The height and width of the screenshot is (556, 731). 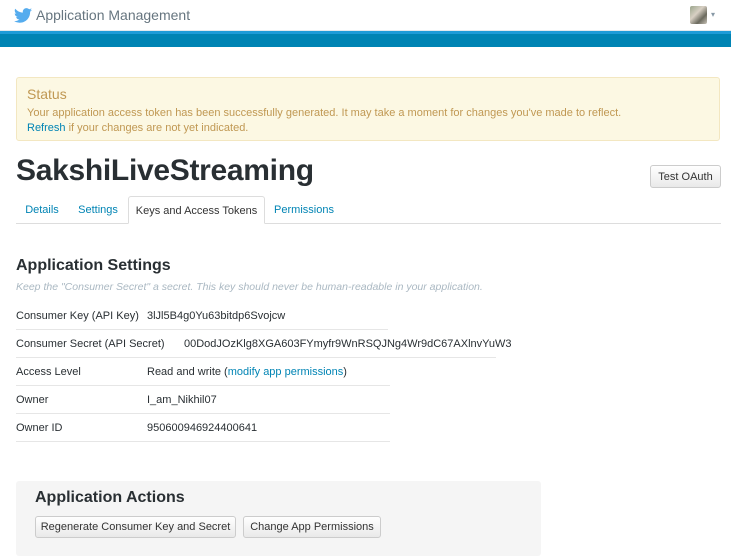 I want to click on settings-row-owner-id: Owner ID 950600946924400641, so click(x=203, y=428).